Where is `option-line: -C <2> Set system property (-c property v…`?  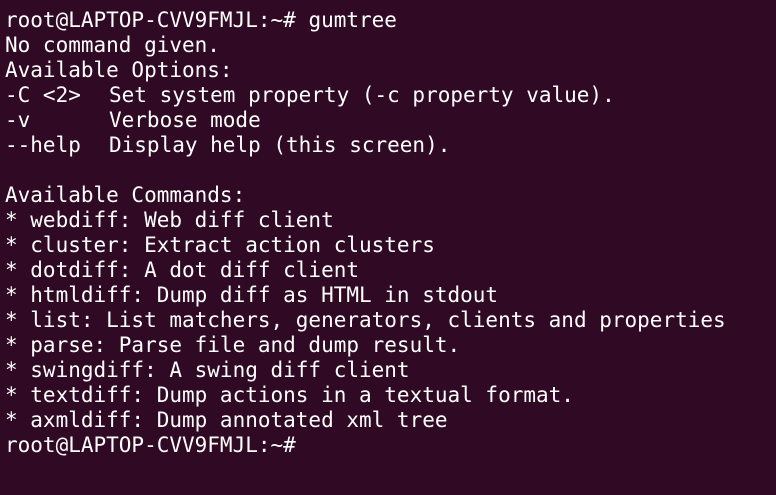 option-line: -C <2> Set system property (-c property v… is located at coordinates (390, 95).